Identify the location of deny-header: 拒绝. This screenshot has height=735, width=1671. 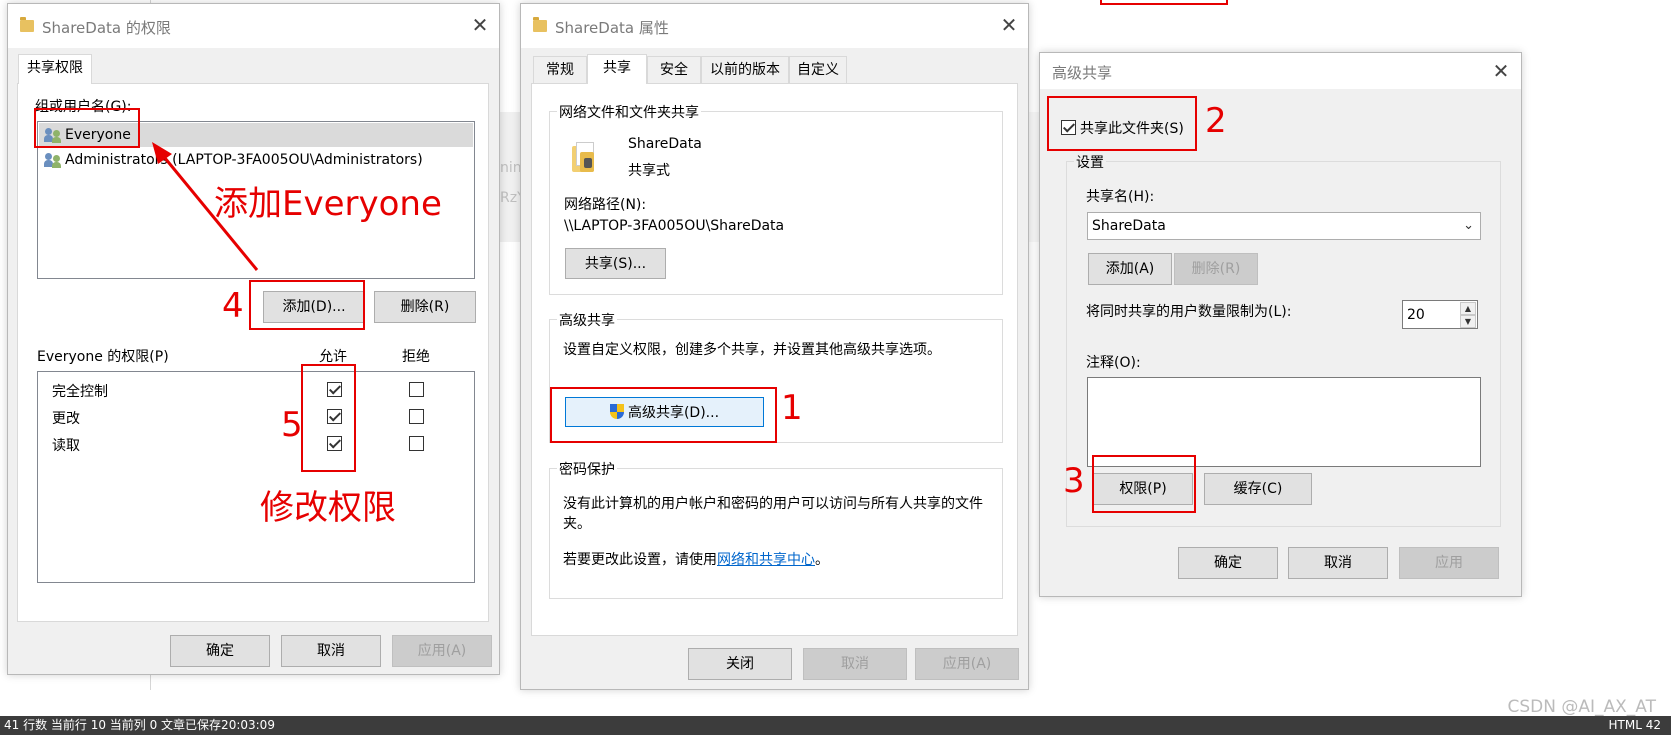
(416, 357).